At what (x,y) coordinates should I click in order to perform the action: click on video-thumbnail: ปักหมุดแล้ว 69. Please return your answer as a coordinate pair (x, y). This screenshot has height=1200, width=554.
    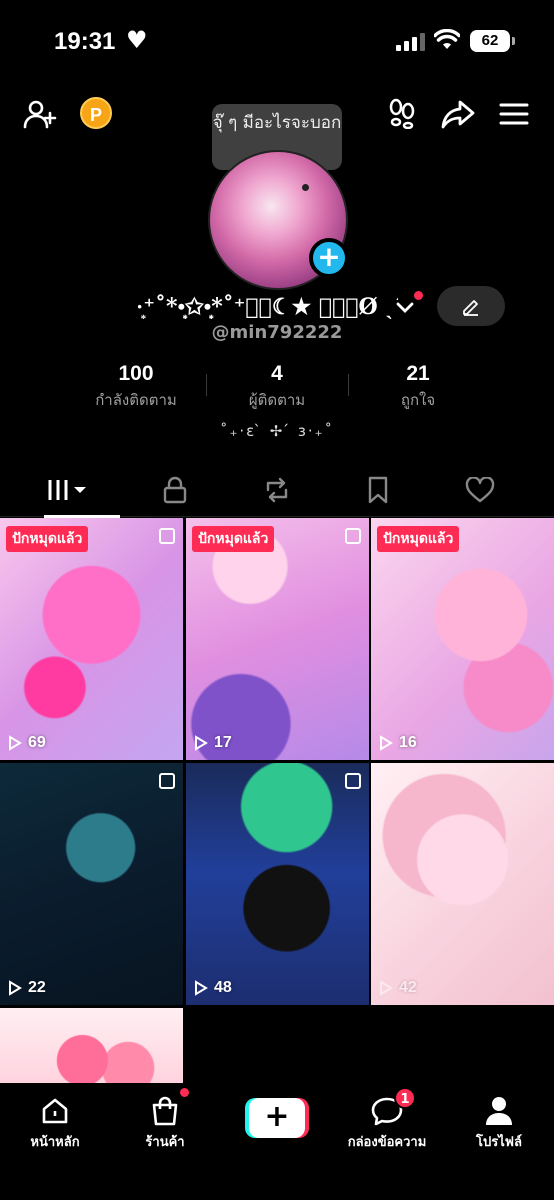
    Looking at the image, I should click on (91, 639).